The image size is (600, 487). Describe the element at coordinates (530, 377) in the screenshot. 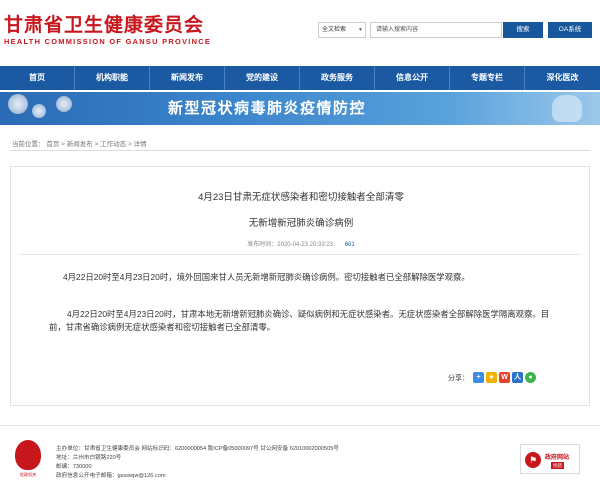

I see `wechat-icon: ●` at that location.